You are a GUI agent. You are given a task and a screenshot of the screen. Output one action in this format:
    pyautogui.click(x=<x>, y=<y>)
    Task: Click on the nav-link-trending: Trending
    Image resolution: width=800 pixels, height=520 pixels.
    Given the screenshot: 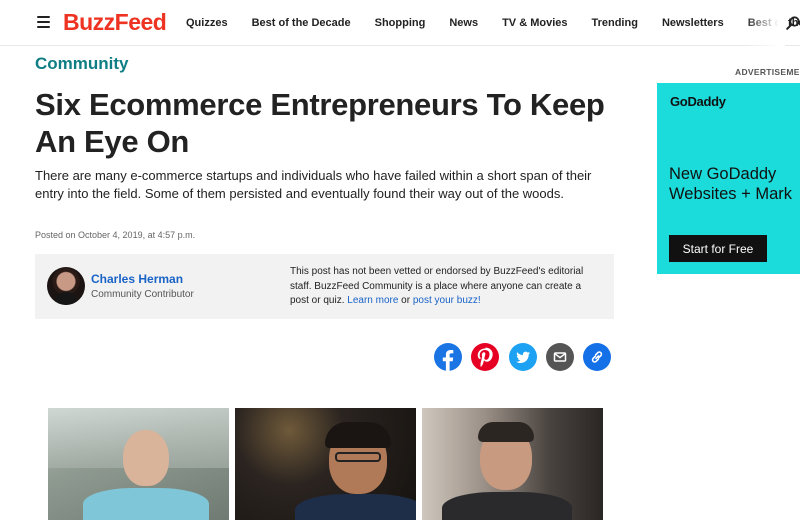 What is the action you would take?
    pyautogui.click(x=614, y=23)
    